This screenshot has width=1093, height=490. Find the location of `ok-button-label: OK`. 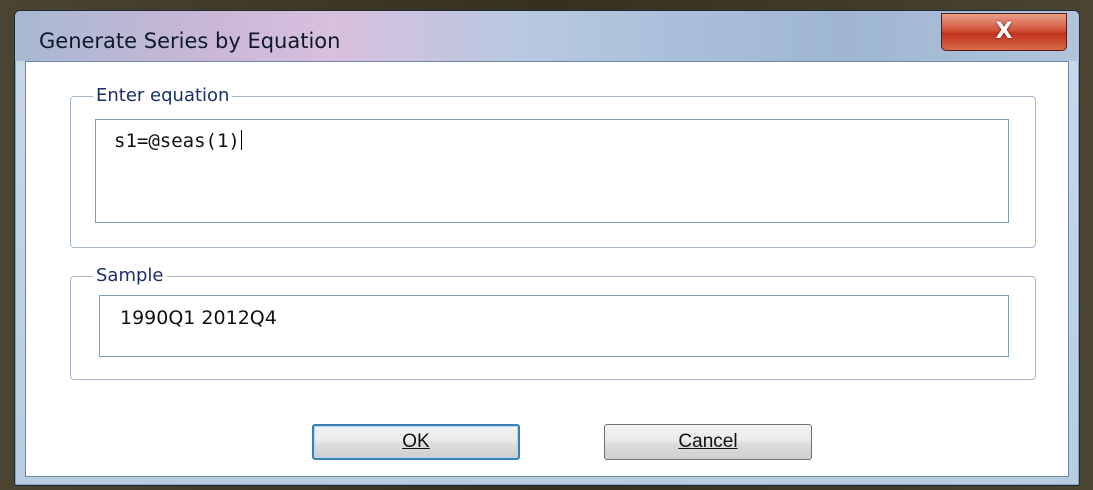

ok-button-label: OK is located at coordinates (416, 441).